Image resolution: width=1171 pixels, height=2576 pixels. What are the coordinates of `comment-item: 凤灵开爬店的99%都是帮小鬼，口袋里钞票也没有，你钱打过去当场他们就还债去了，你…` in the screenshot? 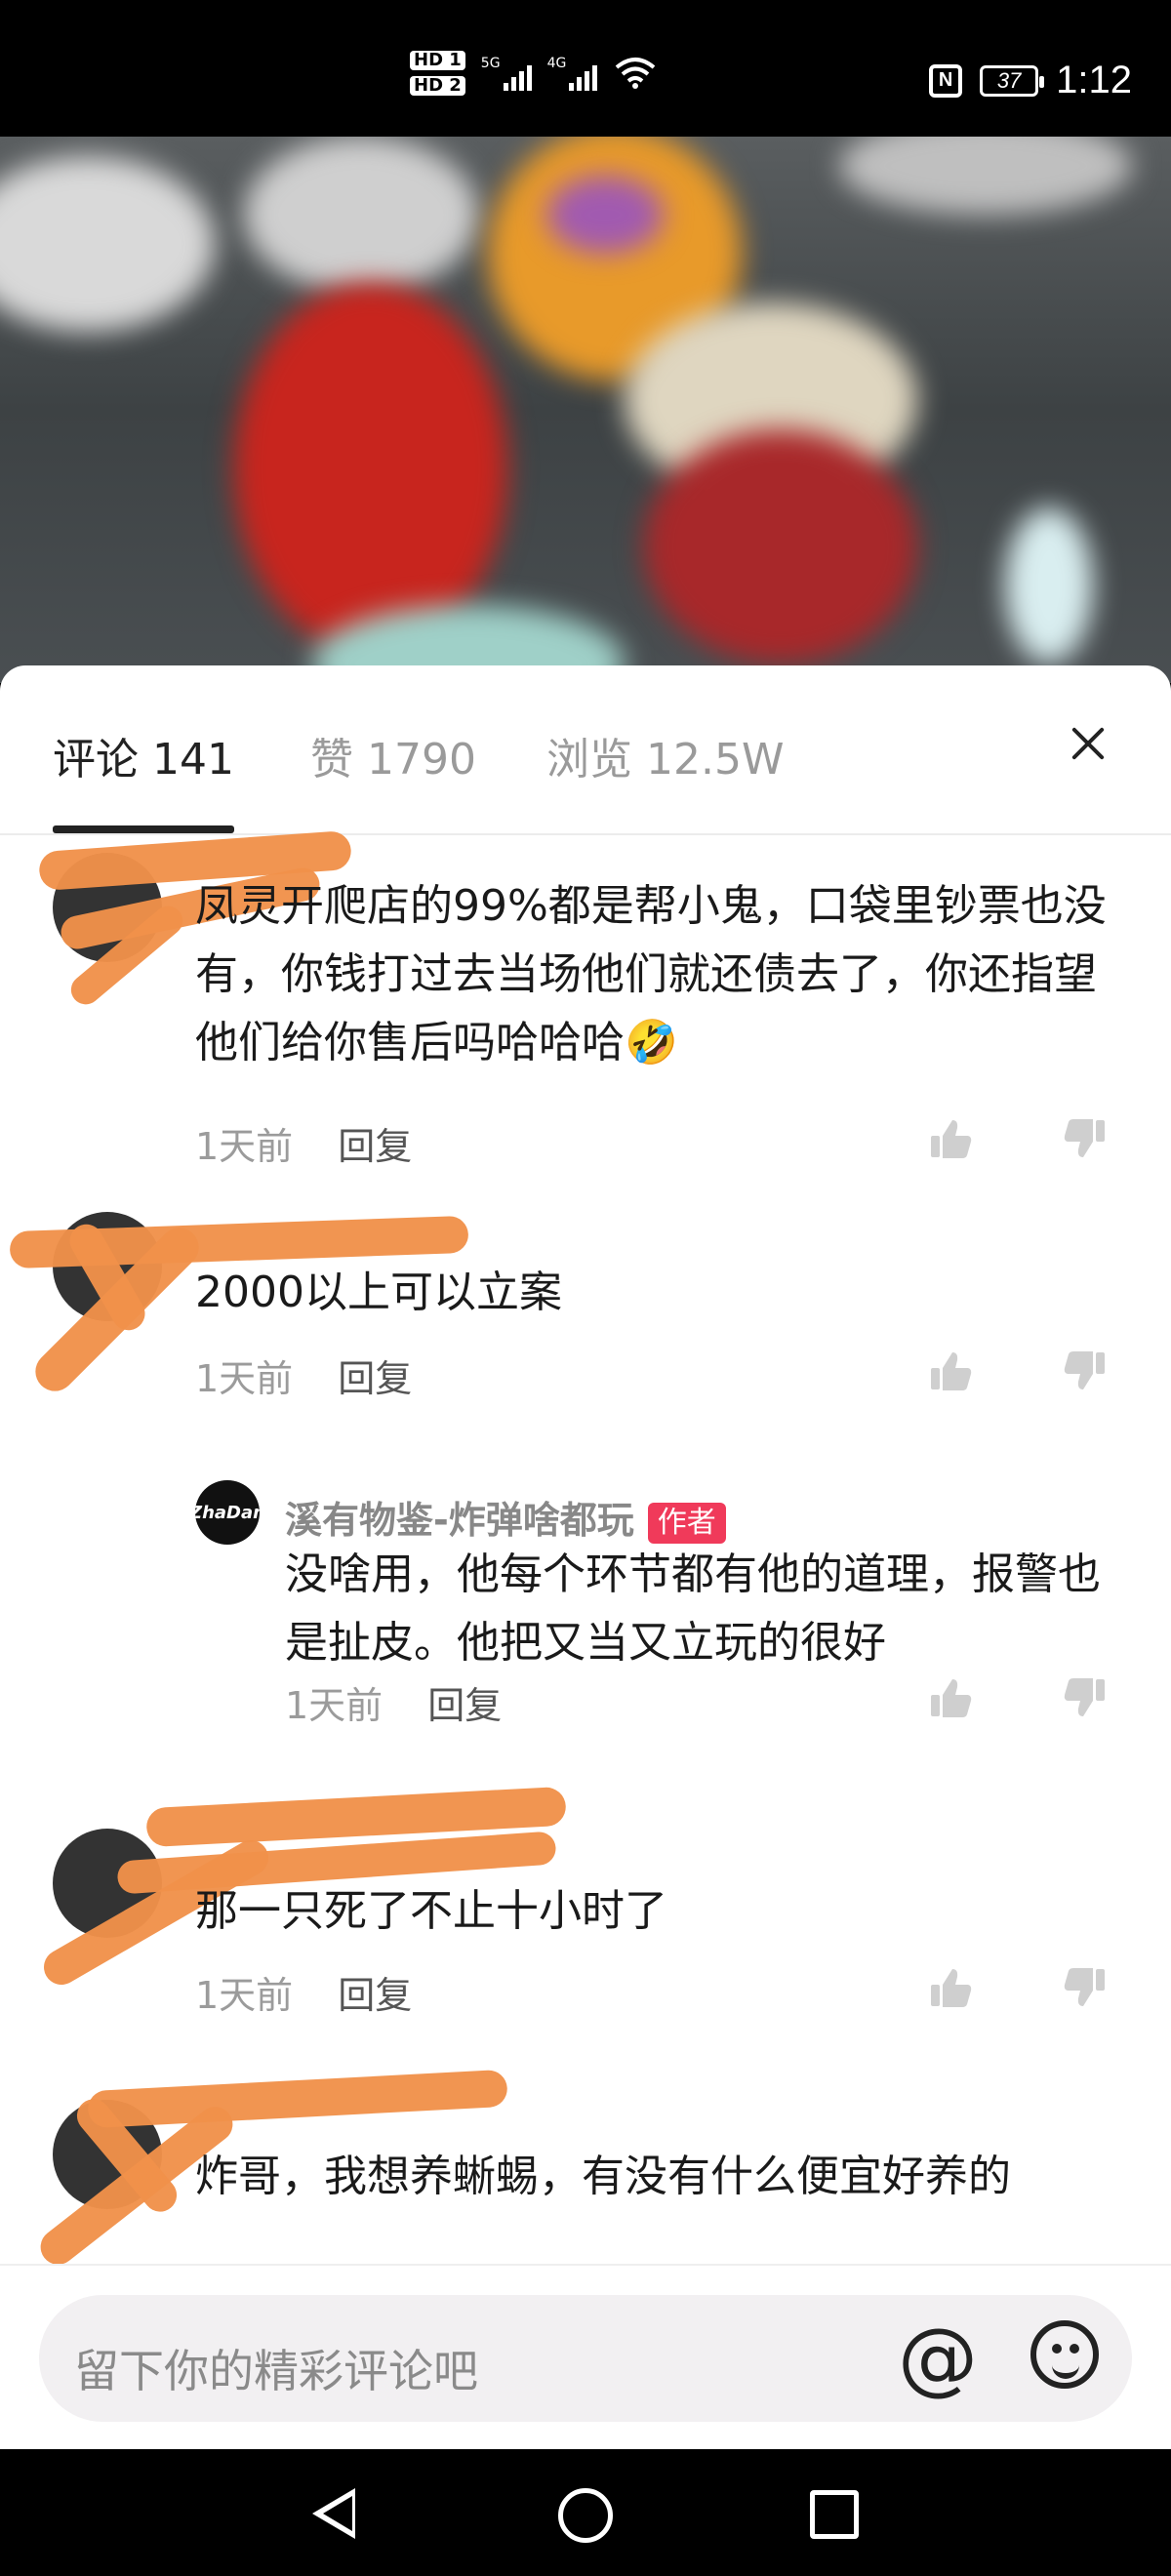 It's located at (585, 1007).